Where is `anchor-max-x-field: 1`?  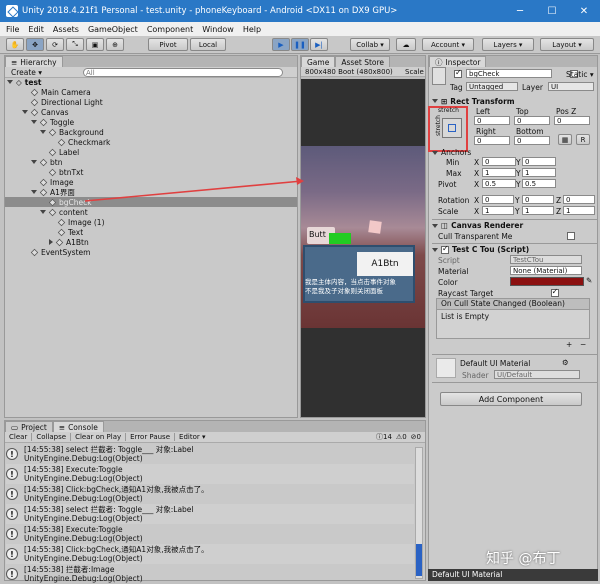 anchor-max-x-field: 1 is located at coordinates (499, 172).